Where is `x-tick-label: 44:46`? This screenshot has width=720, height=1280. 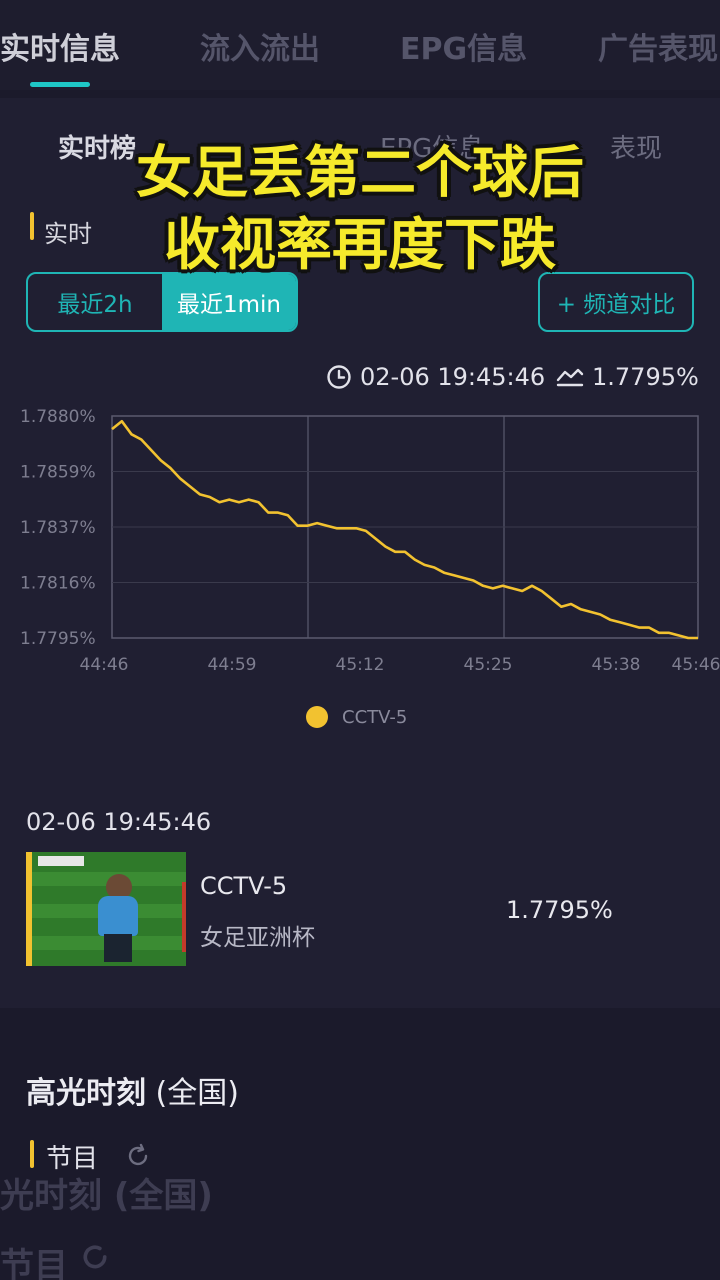
x-tick-label: 44:46 is located at coordinates (104, 665).